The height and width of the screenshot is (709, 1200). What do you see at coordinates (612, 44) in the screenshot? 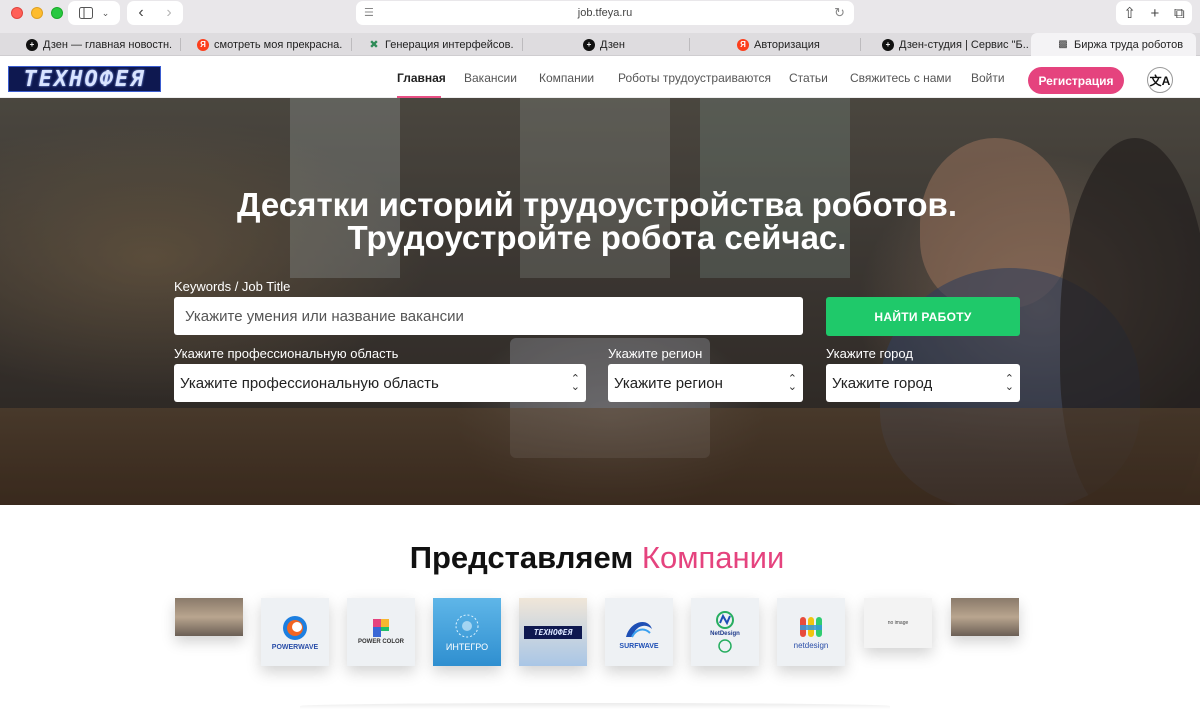
I see `tab-title: Дзен` at bounding box center [612, 44].